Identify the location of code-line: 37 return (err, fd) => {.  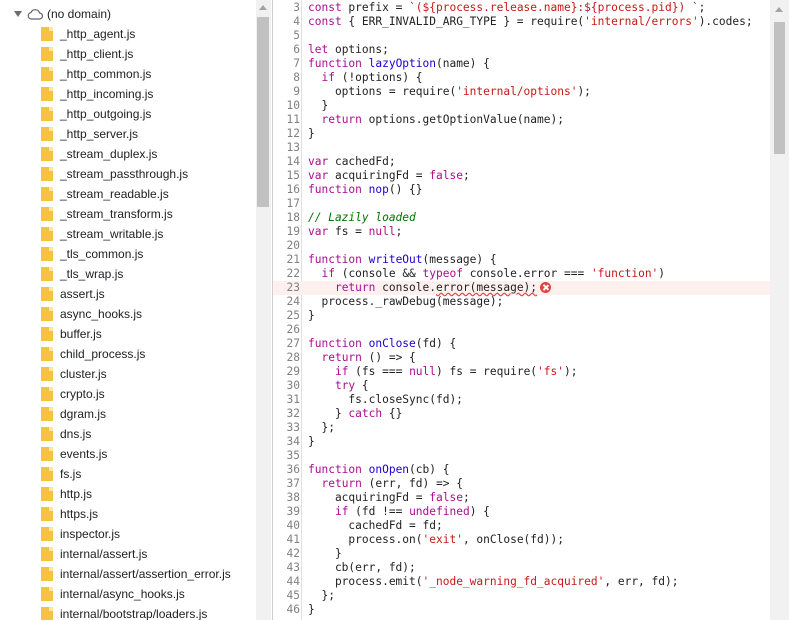
(521, 484).